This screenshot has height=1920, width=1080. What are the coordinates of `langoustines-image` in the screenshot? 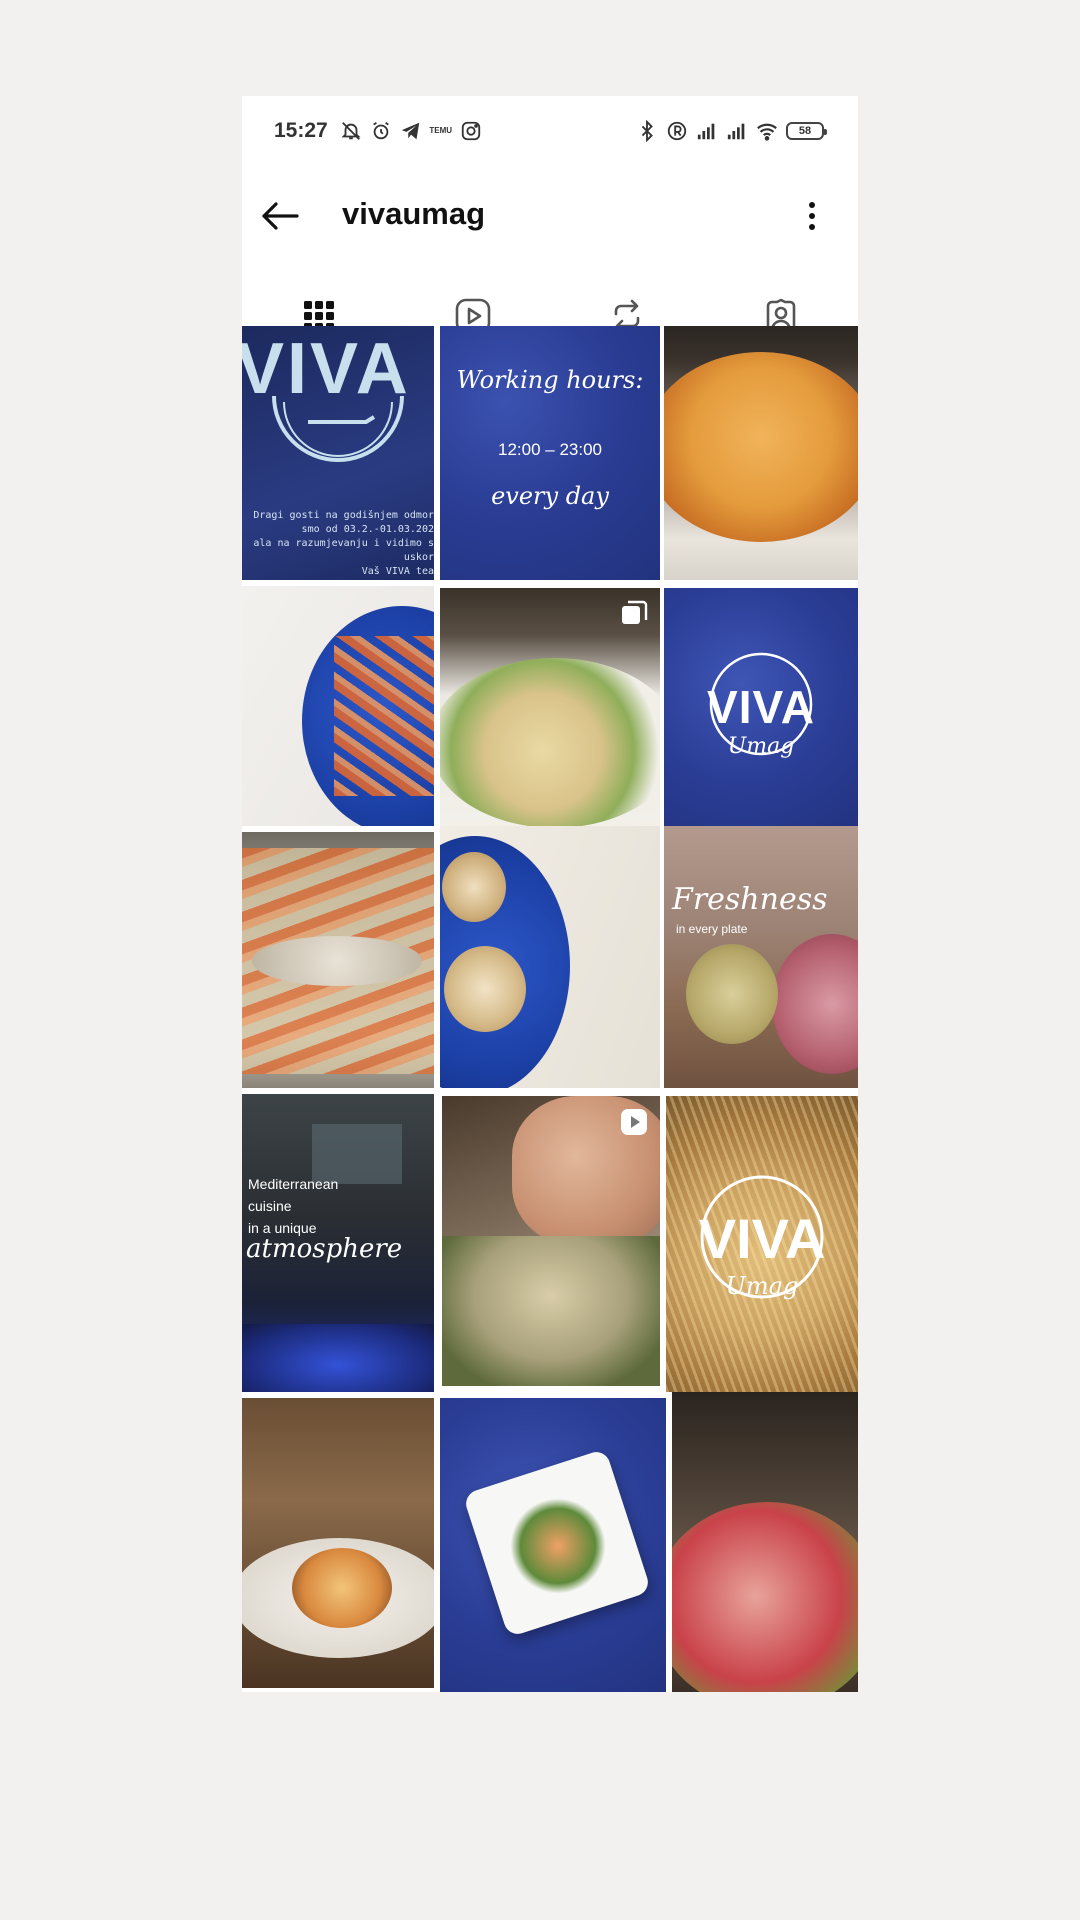 It's located at (384, 716).